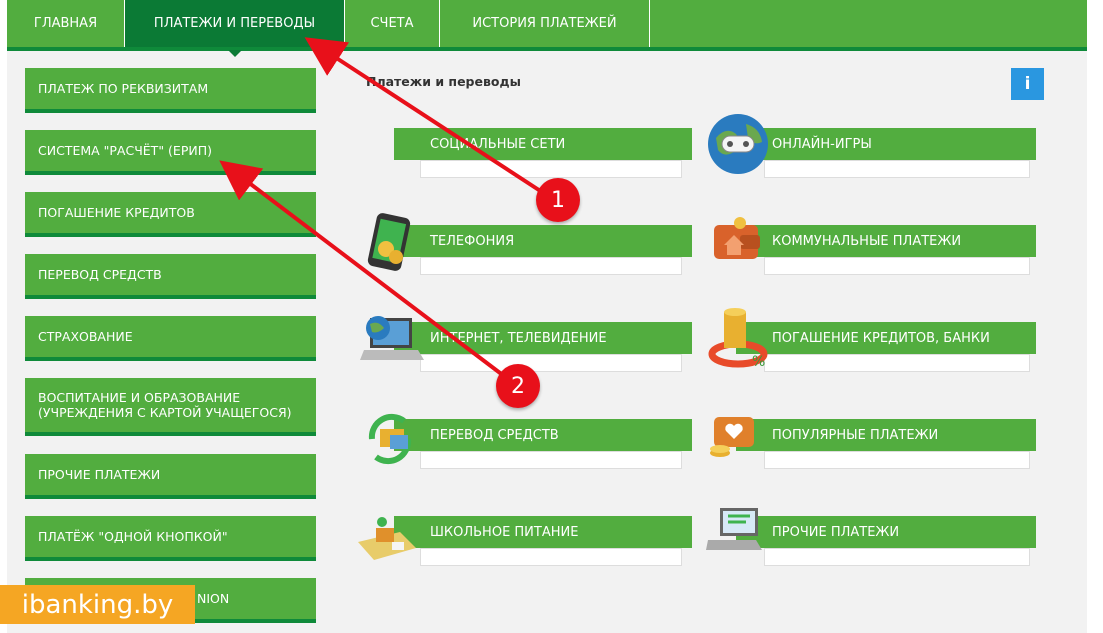 The image size is (1103, 633). What do you see at coordinates (518, 386) in the screenshot?
I see `annotation-badge-2: 2` at bounding box center [518, 386].